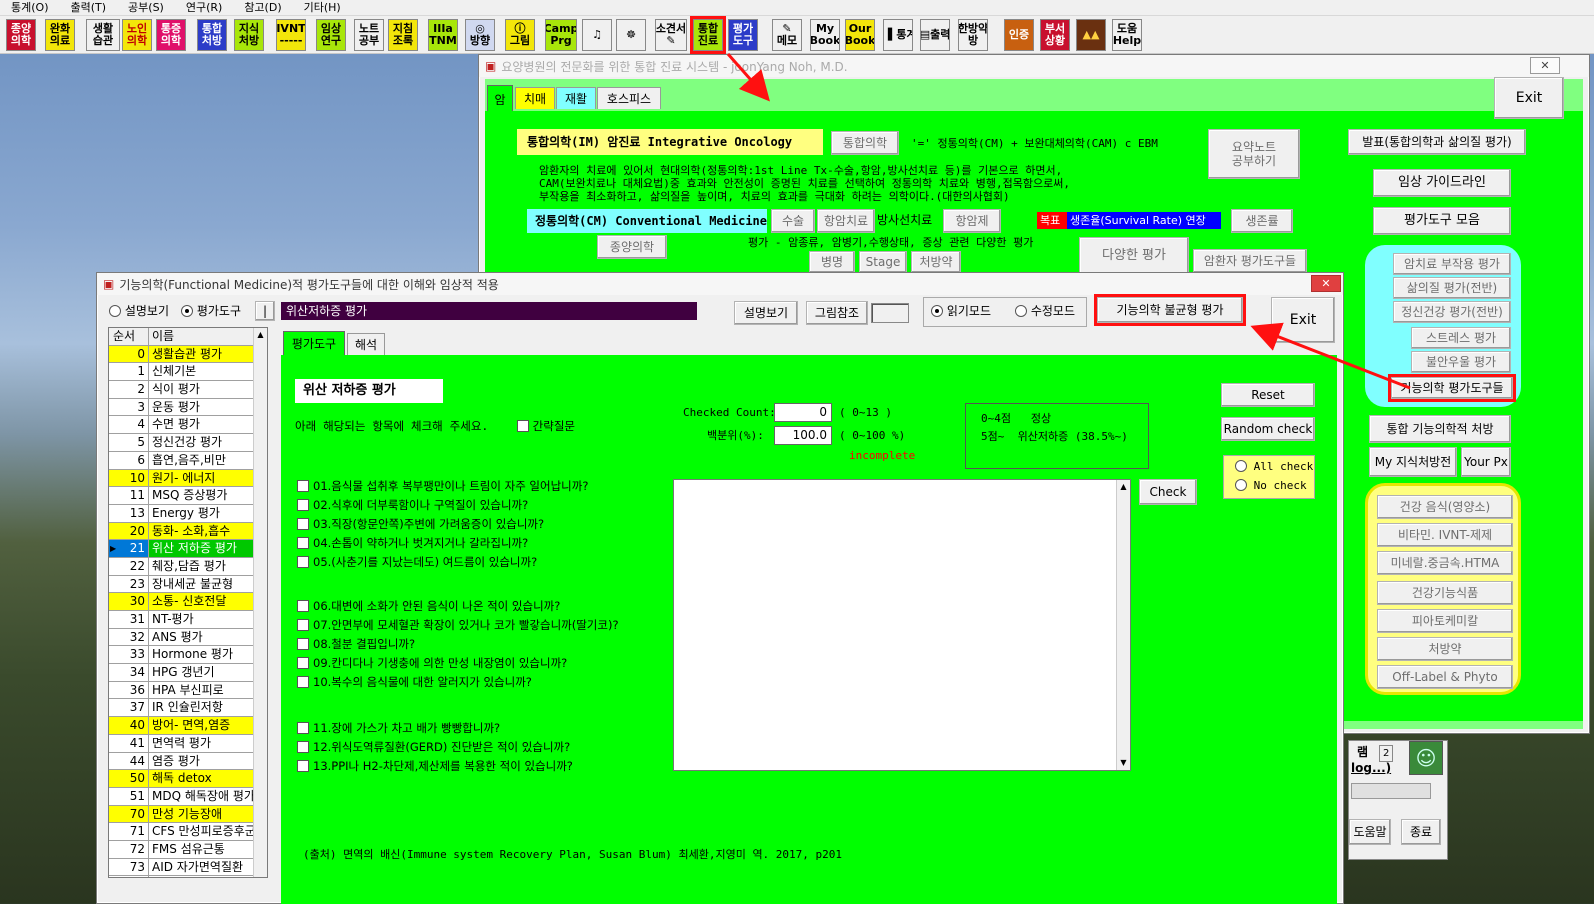 Image resolution: width=1594 pixels, height=904 pixels. Describe the element at coordinates (1330, 356) in the screenshot. I see `arrow-to-imbalance-eval` at that location.